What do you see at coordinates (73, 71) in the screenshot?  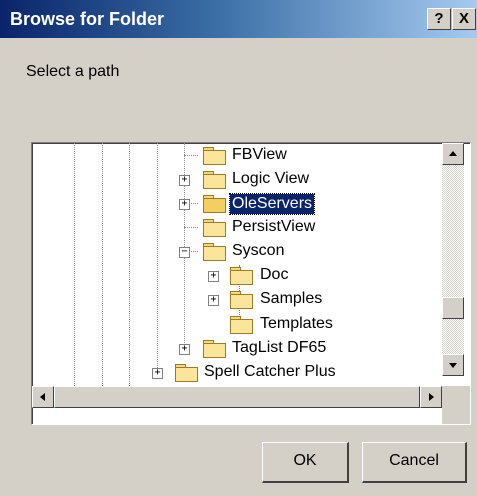 I see `dialog-prompt: Select a path` at bounding box center [73, 71].